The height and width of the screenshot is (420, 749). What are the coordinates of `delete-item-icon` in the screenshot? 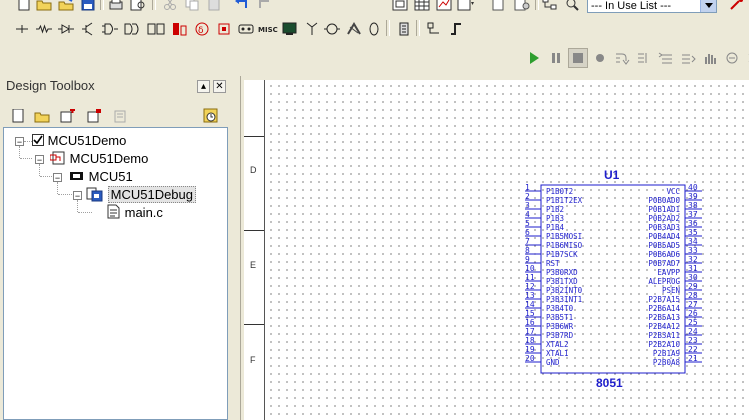 It's located at (120, 116).